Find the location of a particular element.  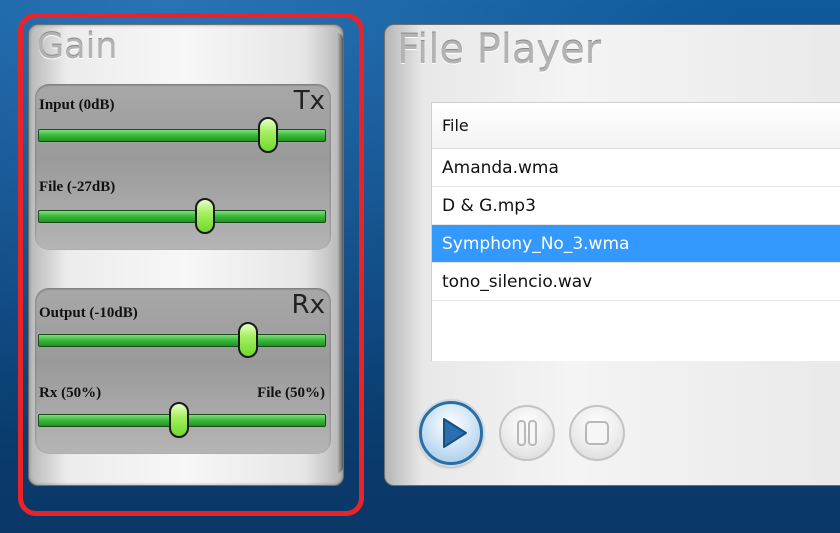

stop-icon is located at coordinates (597, 433).